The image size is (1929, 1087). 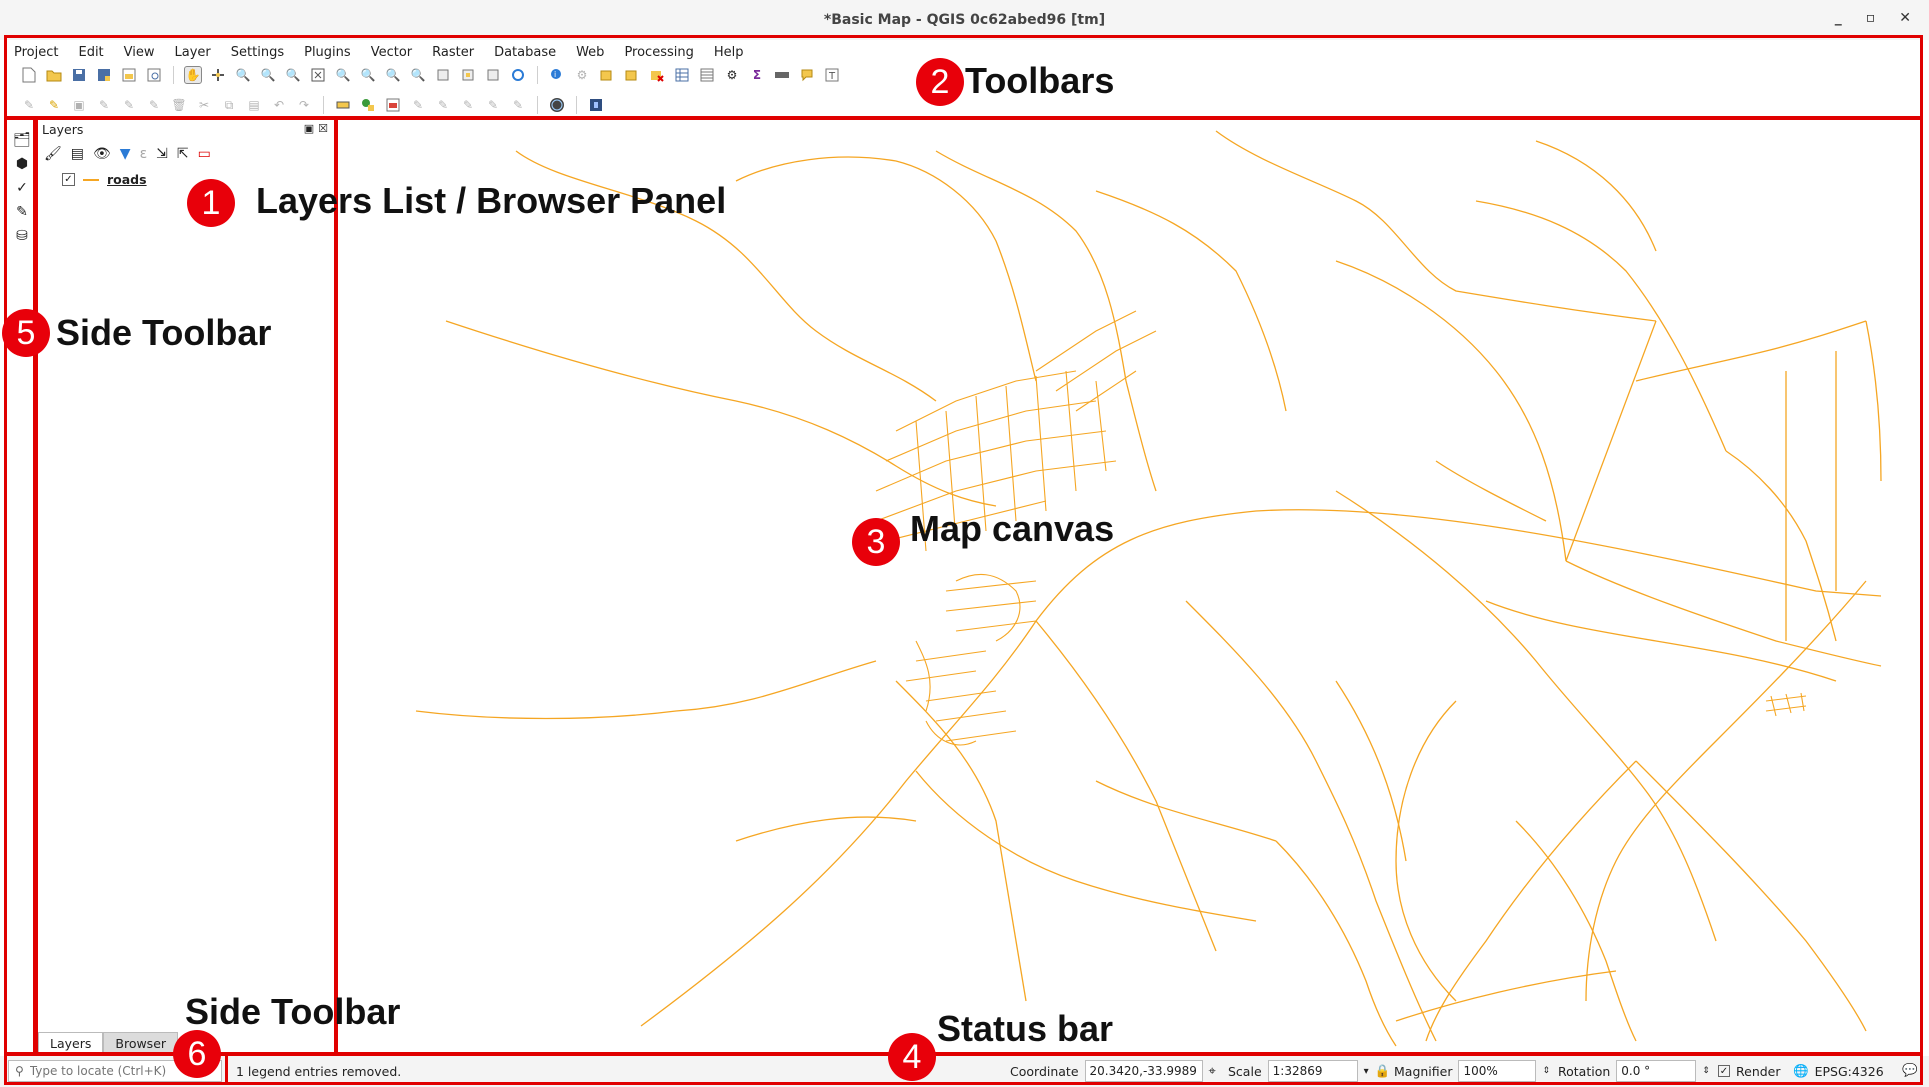 What do you see at coordinates (293, 1011) in the screenshot?
I see `annotation-label-6: Side Toolbar` at bounding box center [293, 1011].